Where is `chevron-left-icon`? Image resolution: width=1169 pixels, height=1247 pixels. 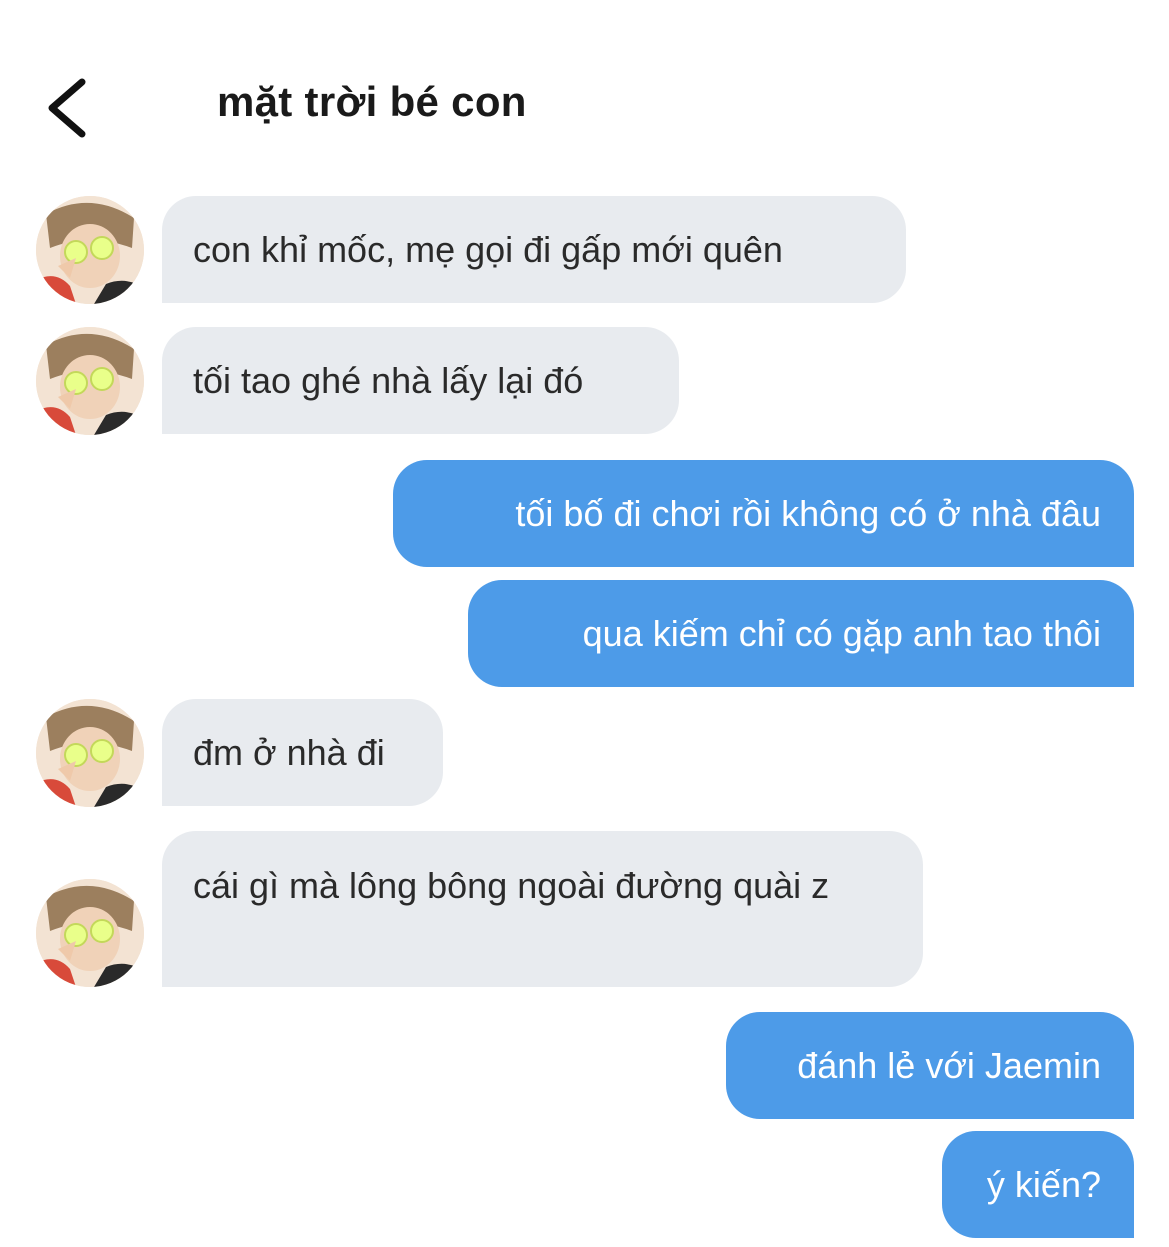 chevron-left-icon is located at coordinates (67, 108).